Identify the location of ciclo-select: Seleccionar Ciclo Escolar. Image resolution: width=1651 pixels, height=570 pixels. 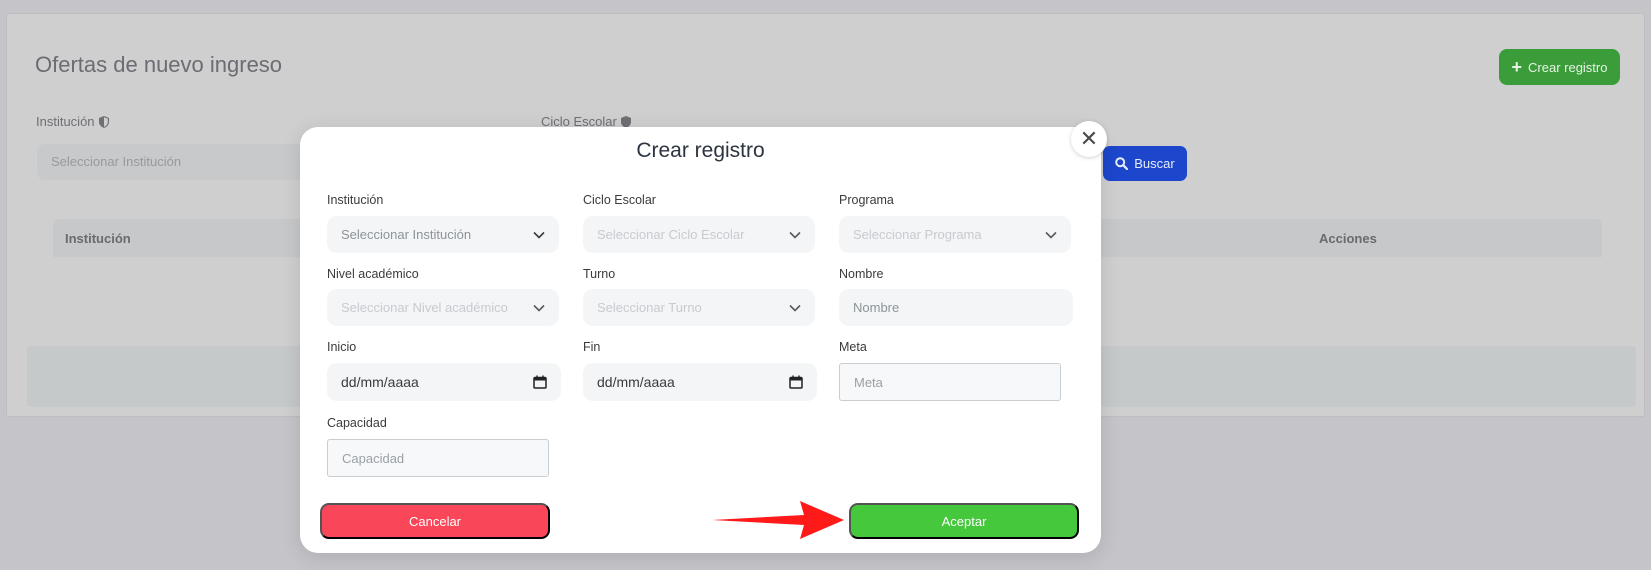
(699, 234).